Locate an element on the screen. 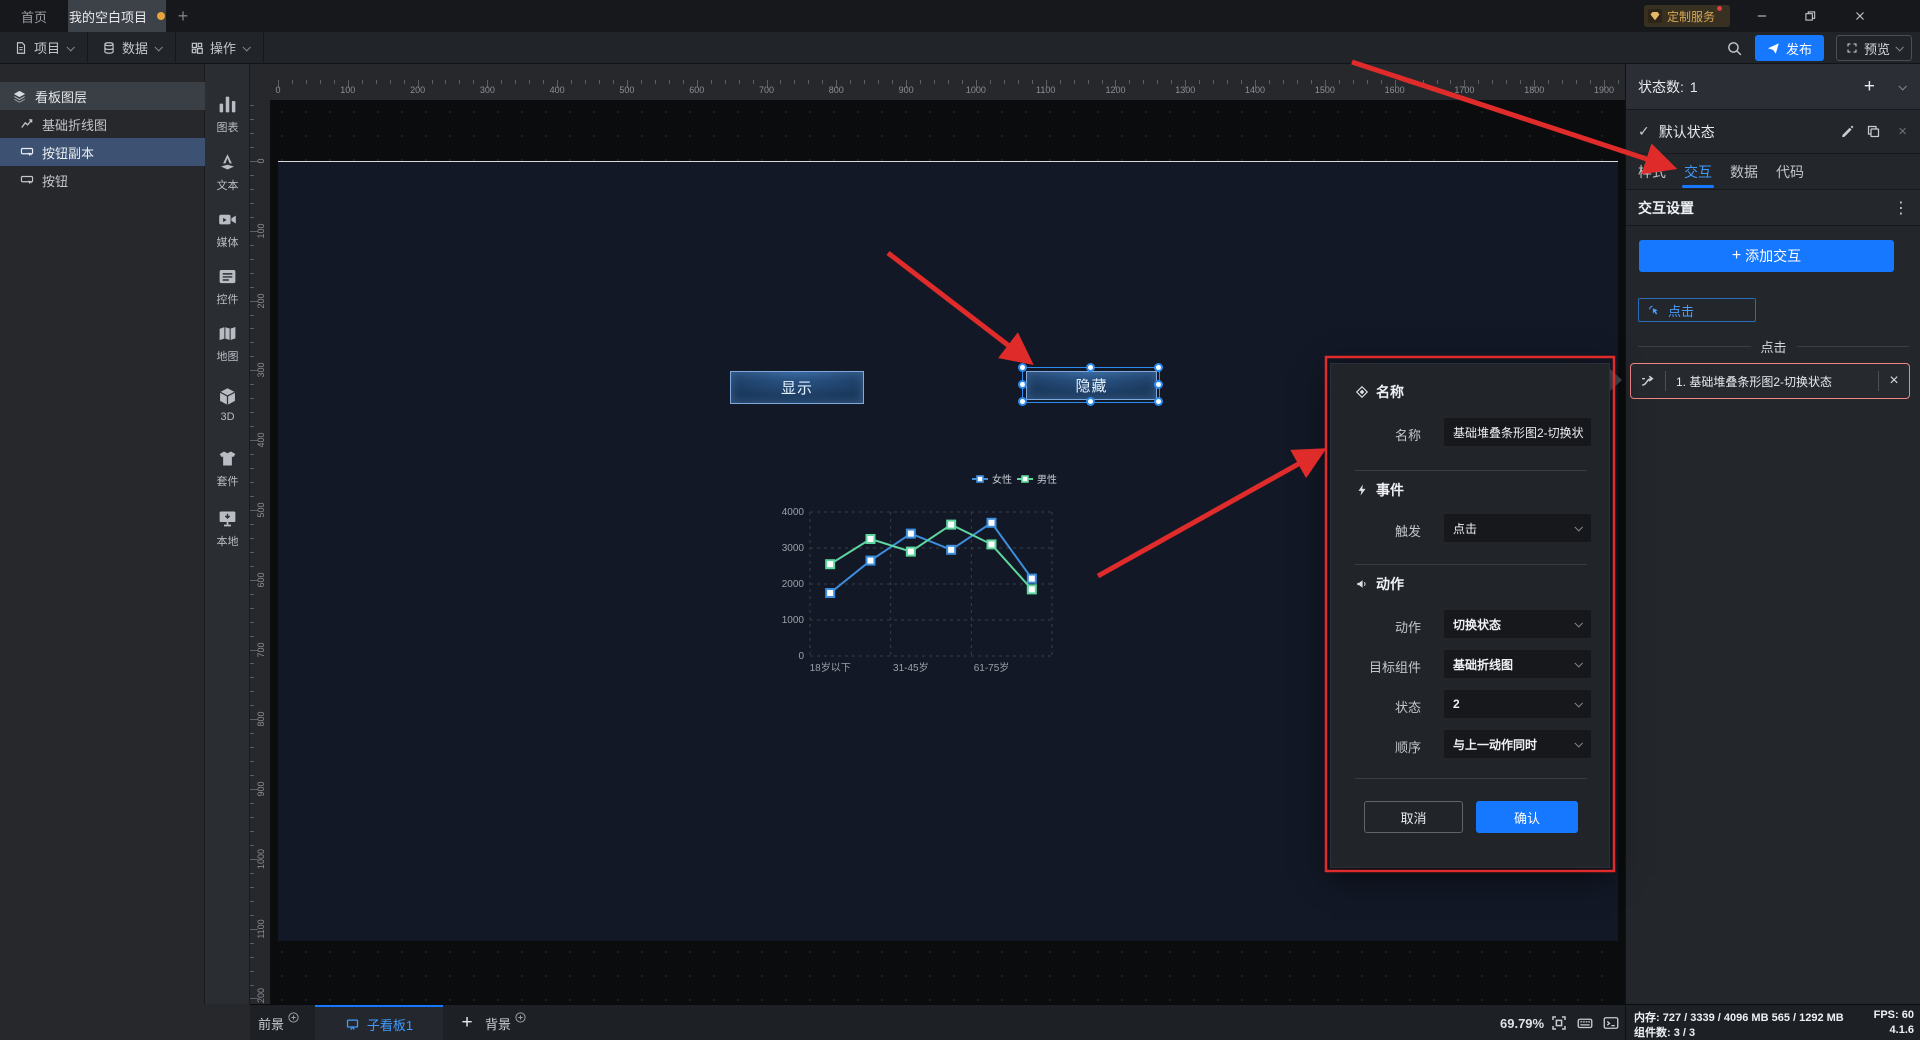 The height and width of the screenshot is (1040, 1920). layers-icon is located at coordinates (19, 96).